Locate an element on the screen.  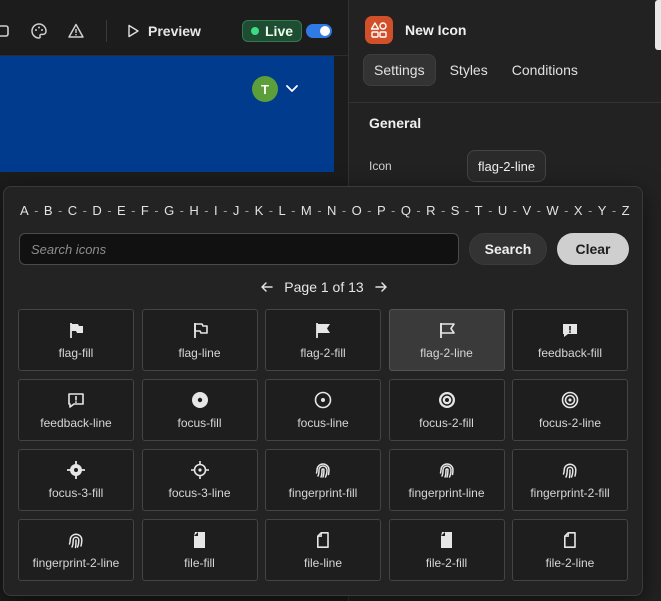
icon-option-feedback-fill: feedback-fill is located at coordinates (570, 340).